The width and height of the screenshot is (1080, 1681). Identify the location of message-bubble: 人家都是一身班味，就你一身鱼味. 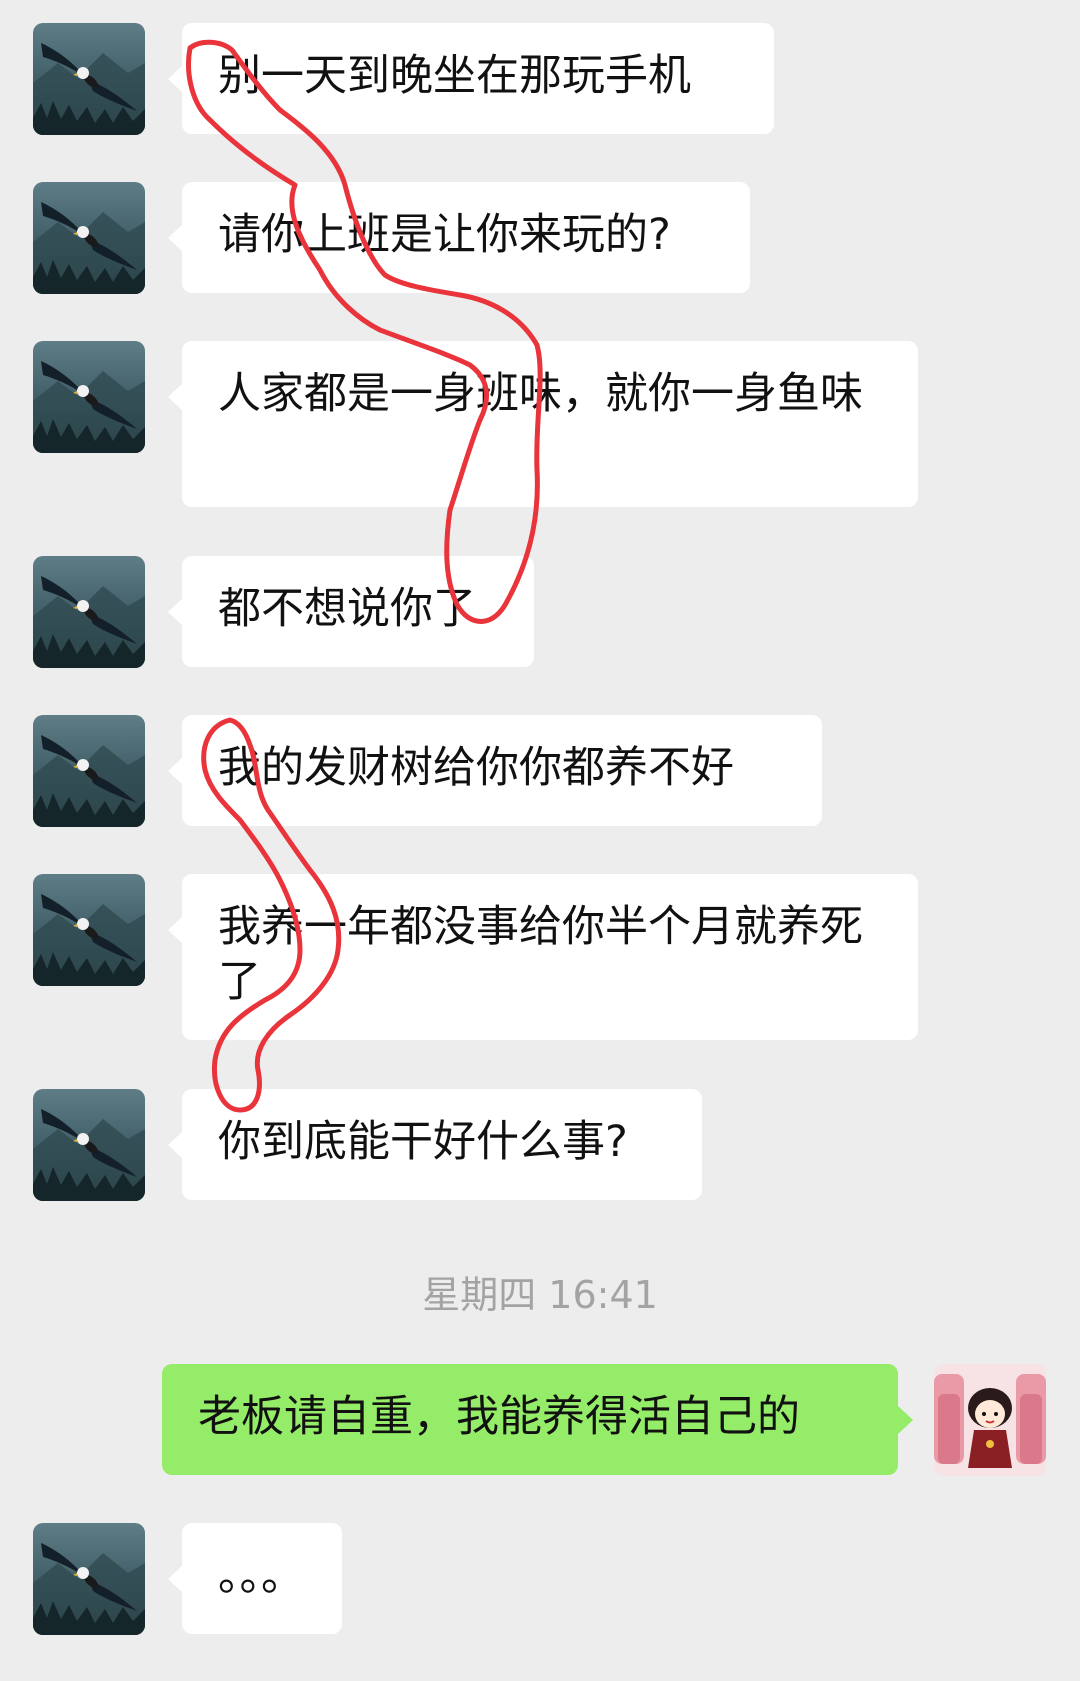
(543, 424).